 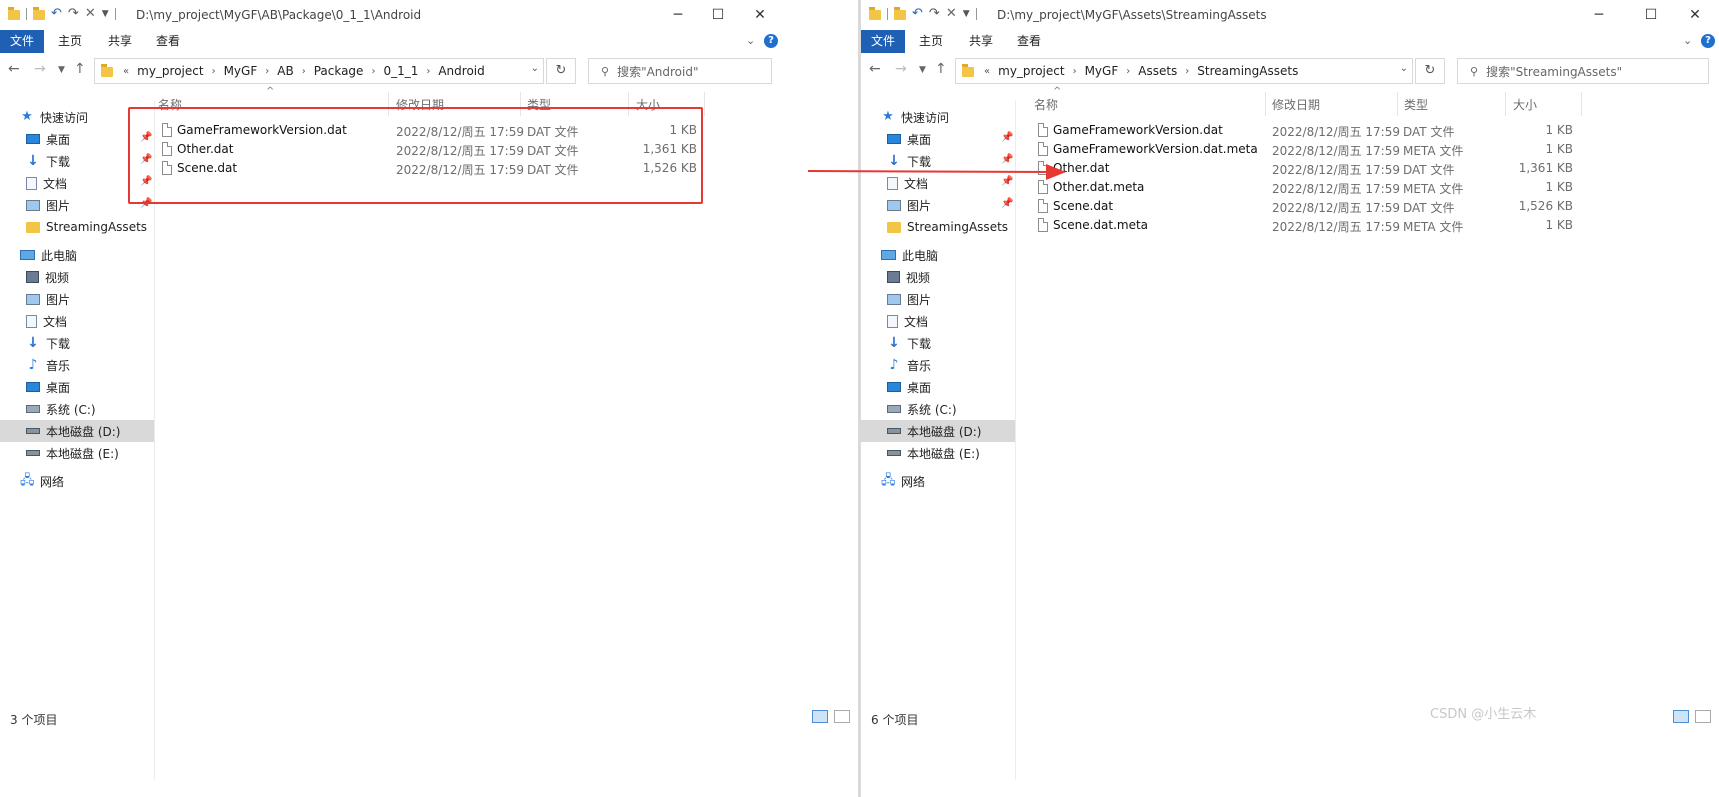 I want to click on watermark: CSDN @小生云木, so click(x=1483, y=714).